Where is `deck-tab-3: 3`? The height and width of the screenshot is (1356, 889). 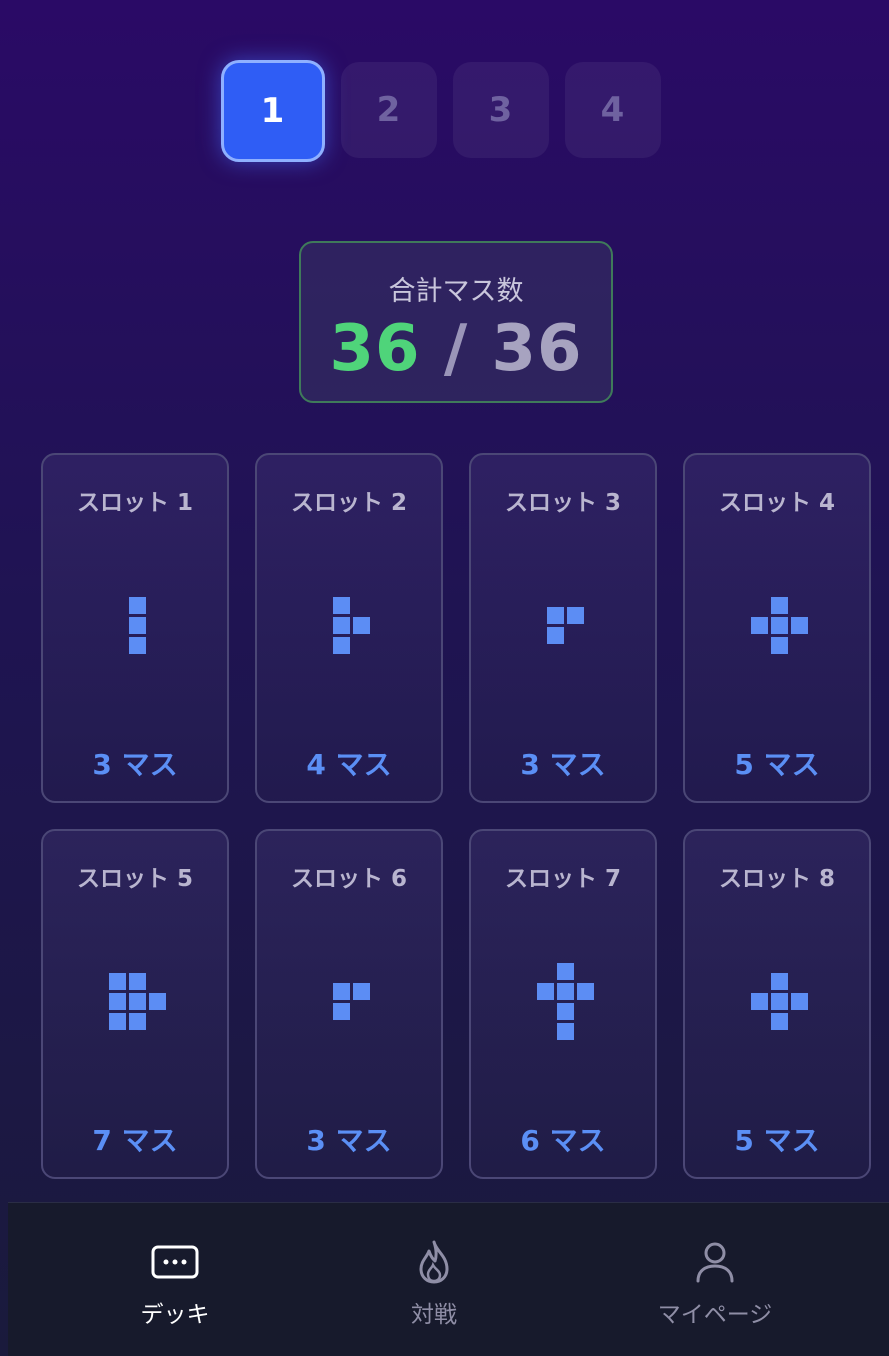 deck-tab-3: 3 is located at coordinates (500, 110).